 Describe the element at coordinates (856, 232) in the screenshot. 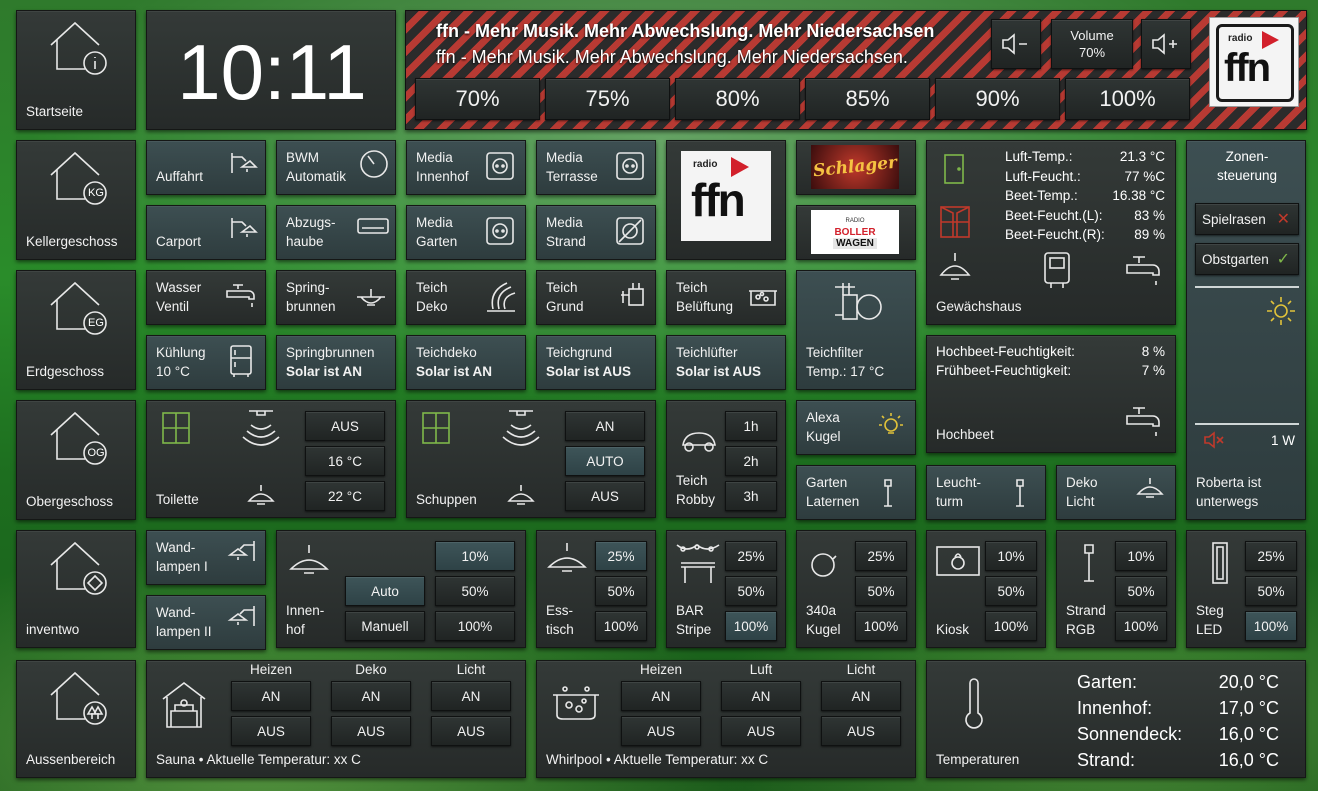

I see `station-bollerwagen: RADIO BOLLER WAGEN` at that location.